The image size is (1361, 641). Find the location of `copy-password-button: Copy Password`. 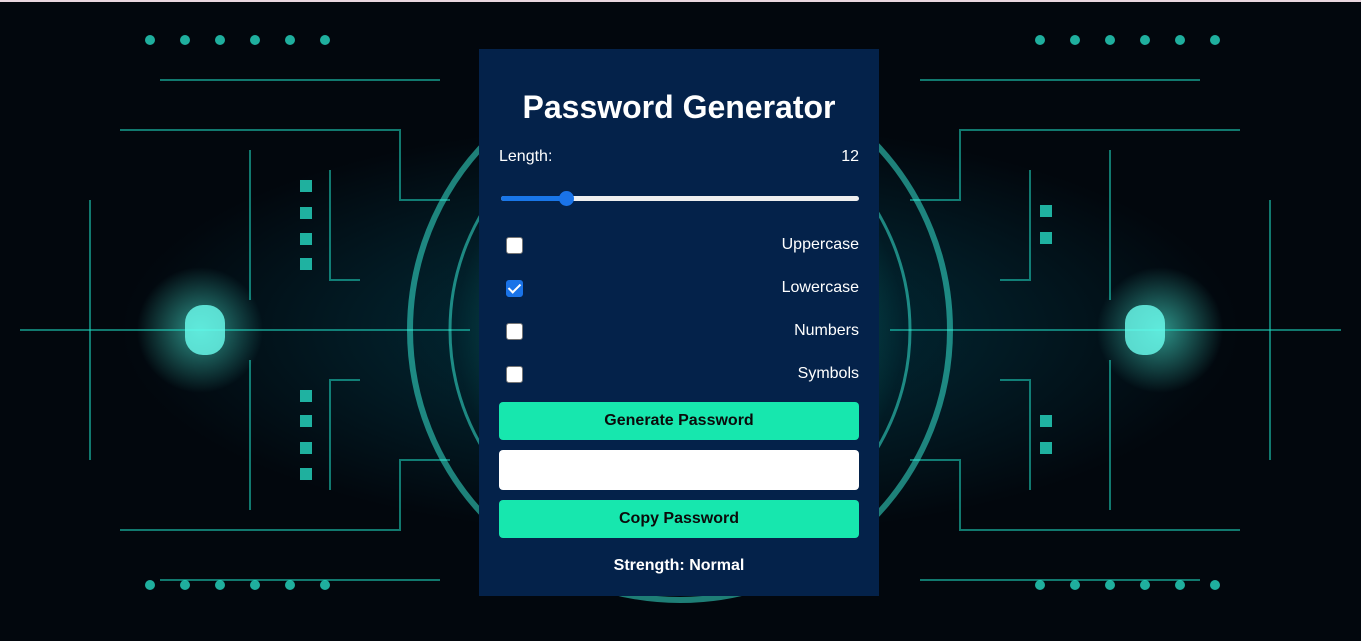

copy-password-button: Copy Password is located at coordinates (679, 519).